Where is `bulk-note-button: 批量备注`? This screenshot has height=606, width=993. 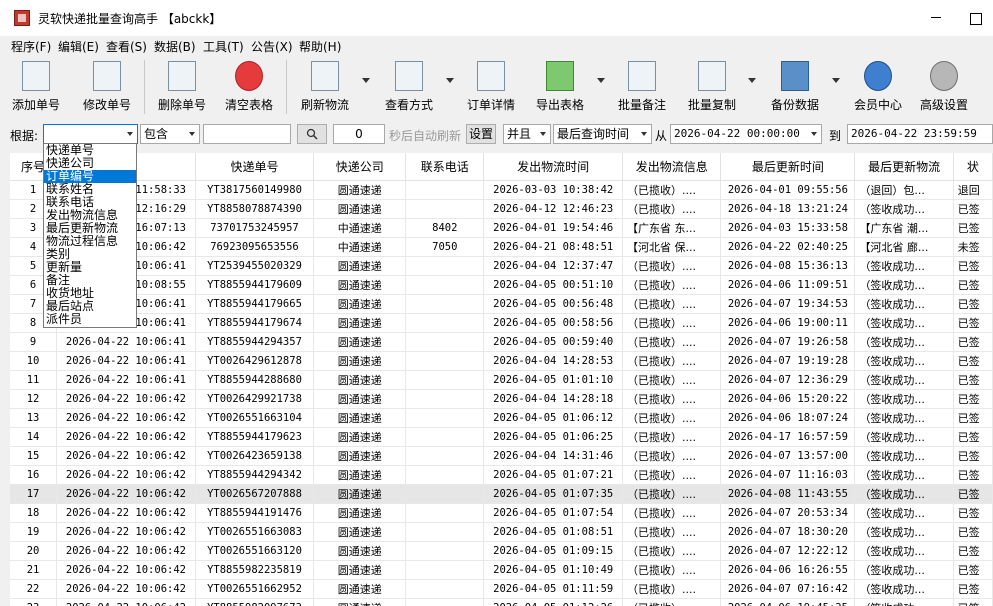 bulk-note-button: 批量备注 is located at coordinates (642, 88).